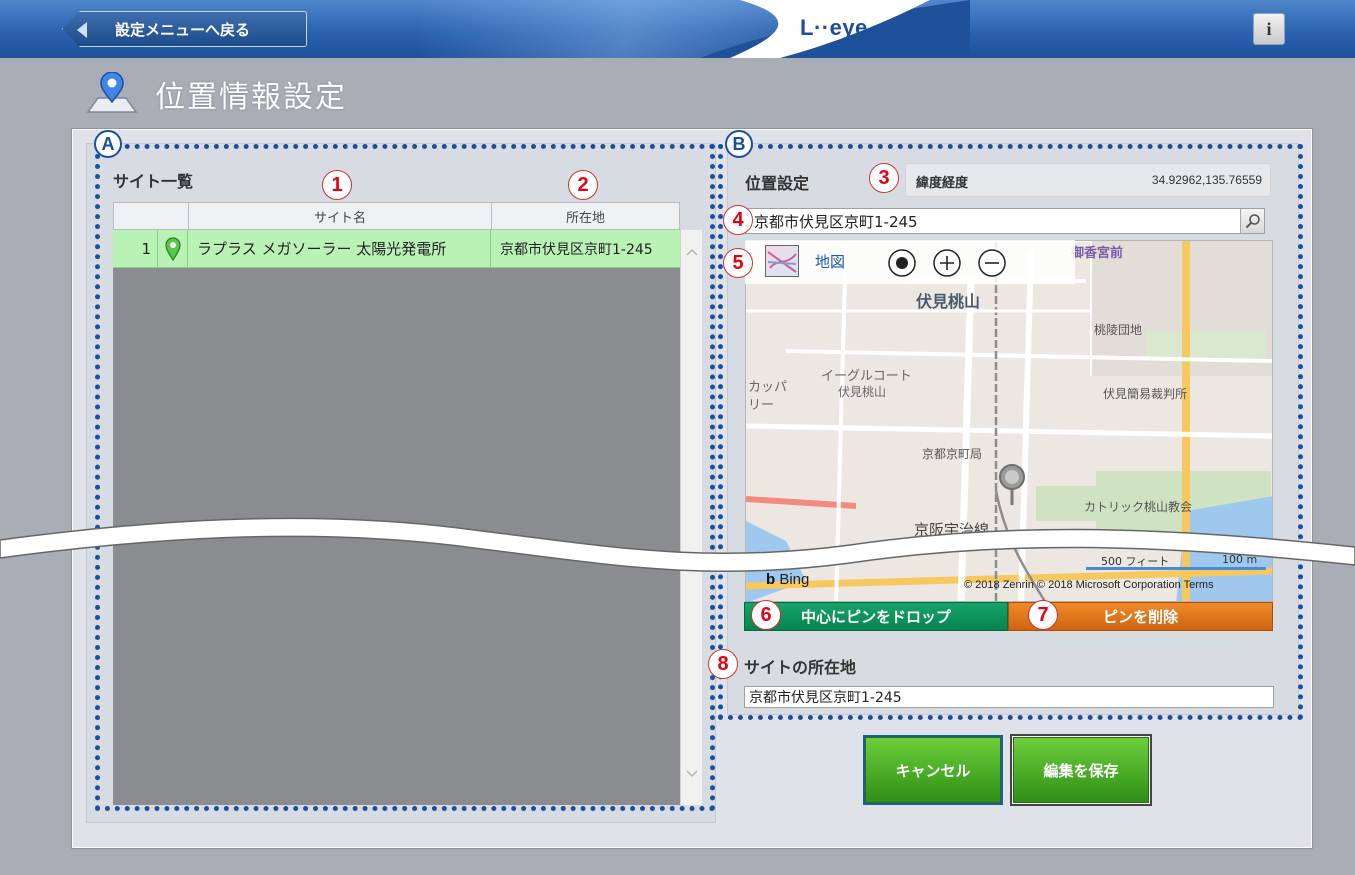 The height and width of the screenshot is (875, 1355). What do you see at coordinates (337, 185) in the screenshot?
I see `callout-1: 1` at bounding box center [337, 185].